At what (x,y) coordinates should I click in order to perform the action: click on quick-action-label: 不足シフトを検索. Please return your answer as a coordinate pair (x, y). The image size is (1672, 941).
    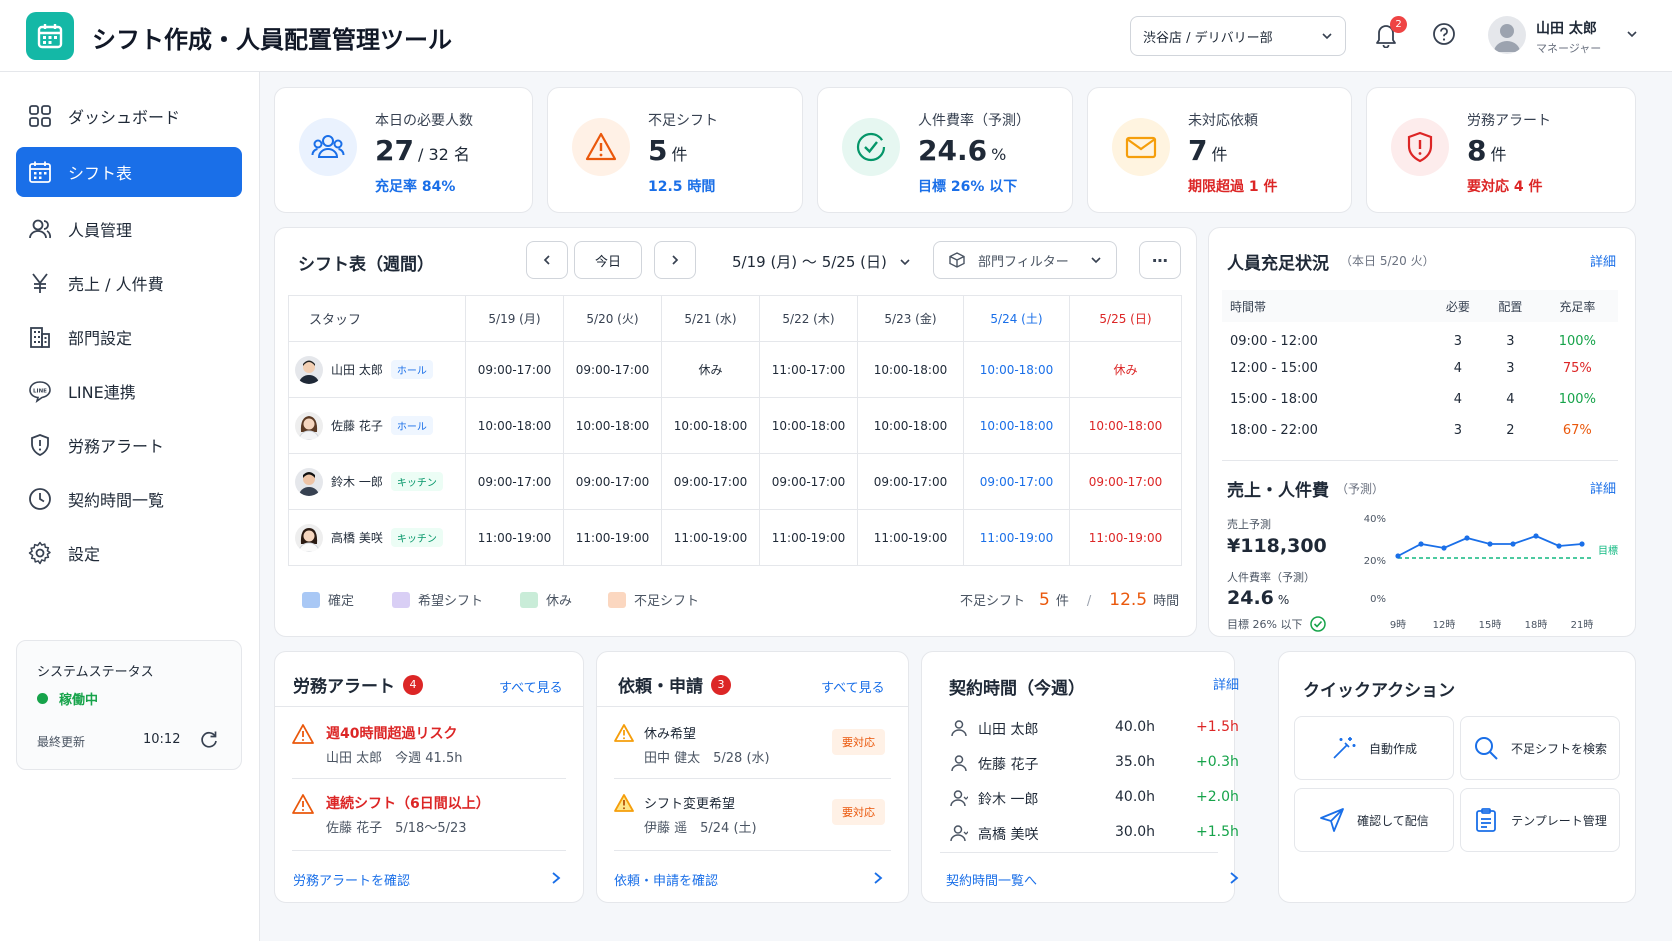
    Looking at the image, I should click on (1558, 748).